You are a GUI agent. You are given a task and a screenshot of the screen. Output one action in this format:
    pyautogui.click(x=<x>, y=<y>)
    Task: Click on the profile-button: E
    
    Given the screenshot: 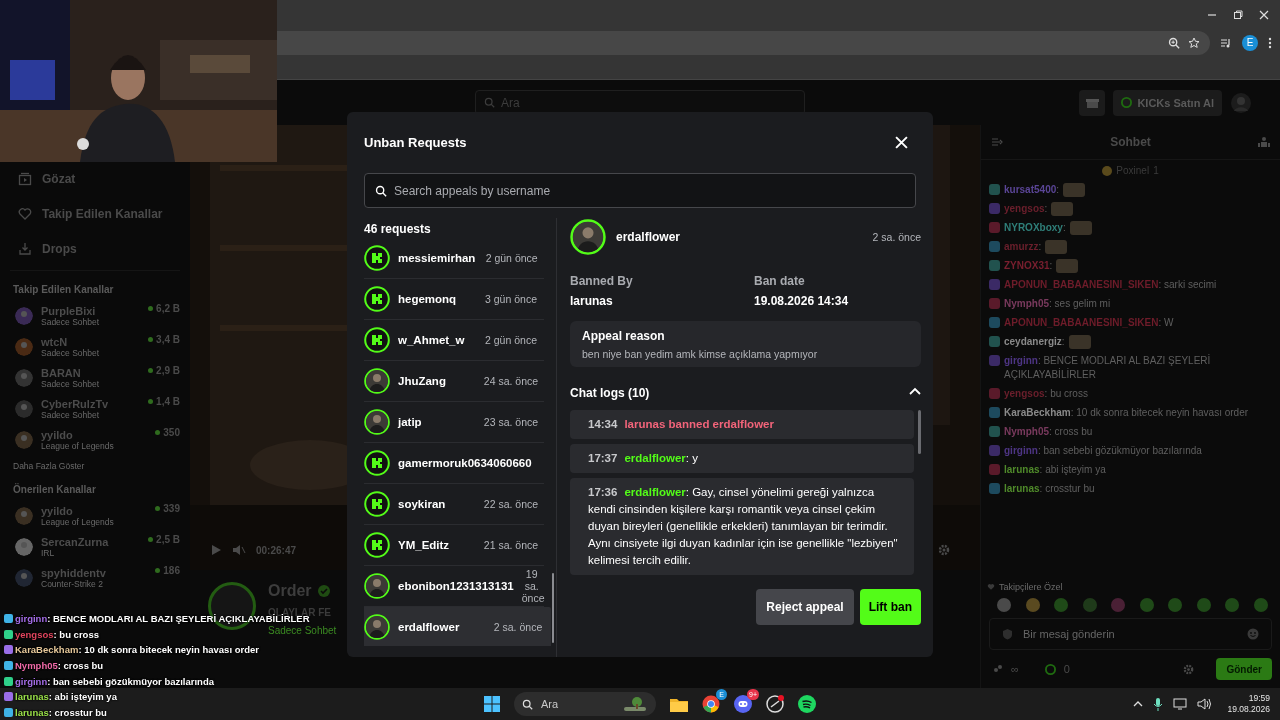 What is the action you would take?
    pyautogui.click(x=1250, y=42)
    